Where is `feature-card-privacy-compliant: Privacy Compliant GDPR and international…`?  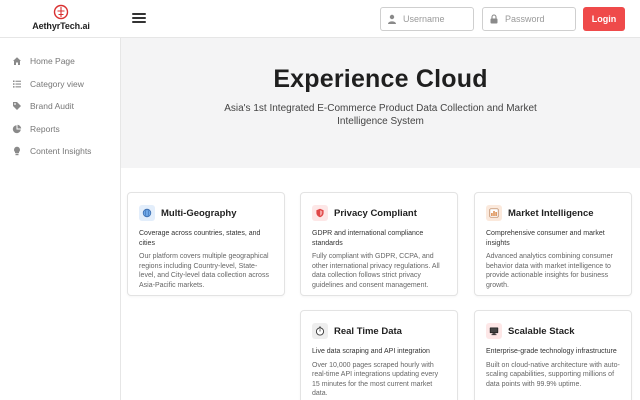 feature-card-privacy-compliant: Privacy Compliant GDPR and international… is located at coordinates (379, 244).